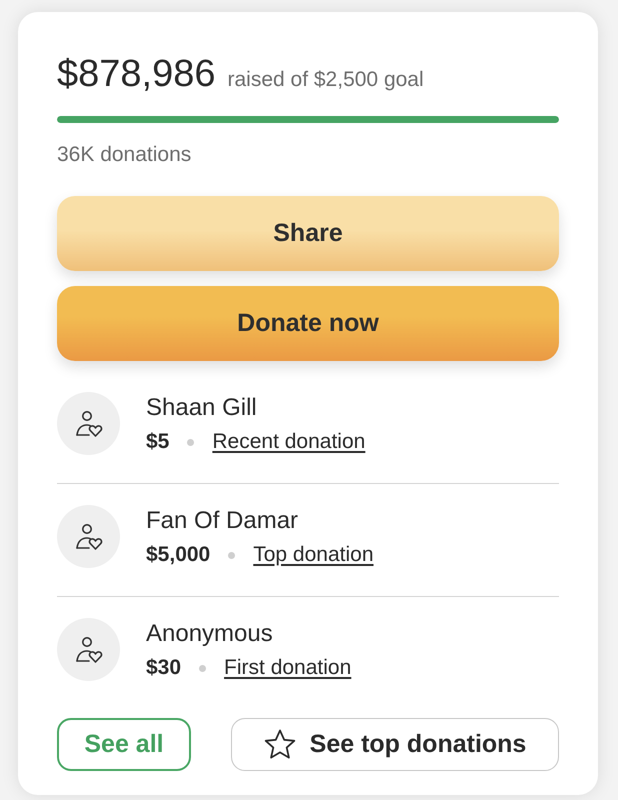 The height and width of the screenshot is (800, 618). What do you see at coordinates (222, 520) in the screenshot?
I see `donor-name: Fan Of Damar` at bounding box center [222, 520].